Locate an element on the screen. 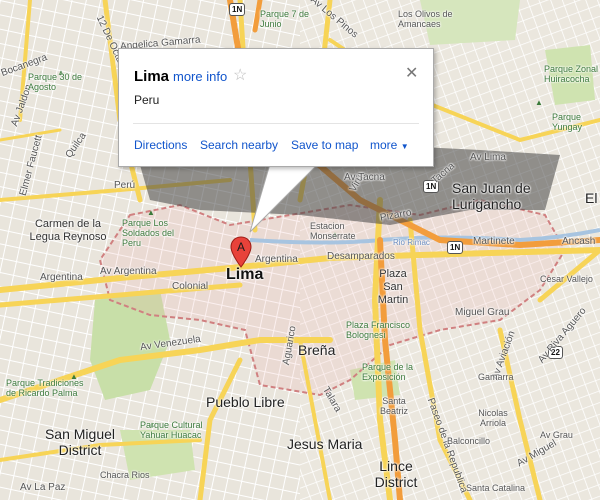  place-label: Santa Catalina is located at coordinates (496, 488).